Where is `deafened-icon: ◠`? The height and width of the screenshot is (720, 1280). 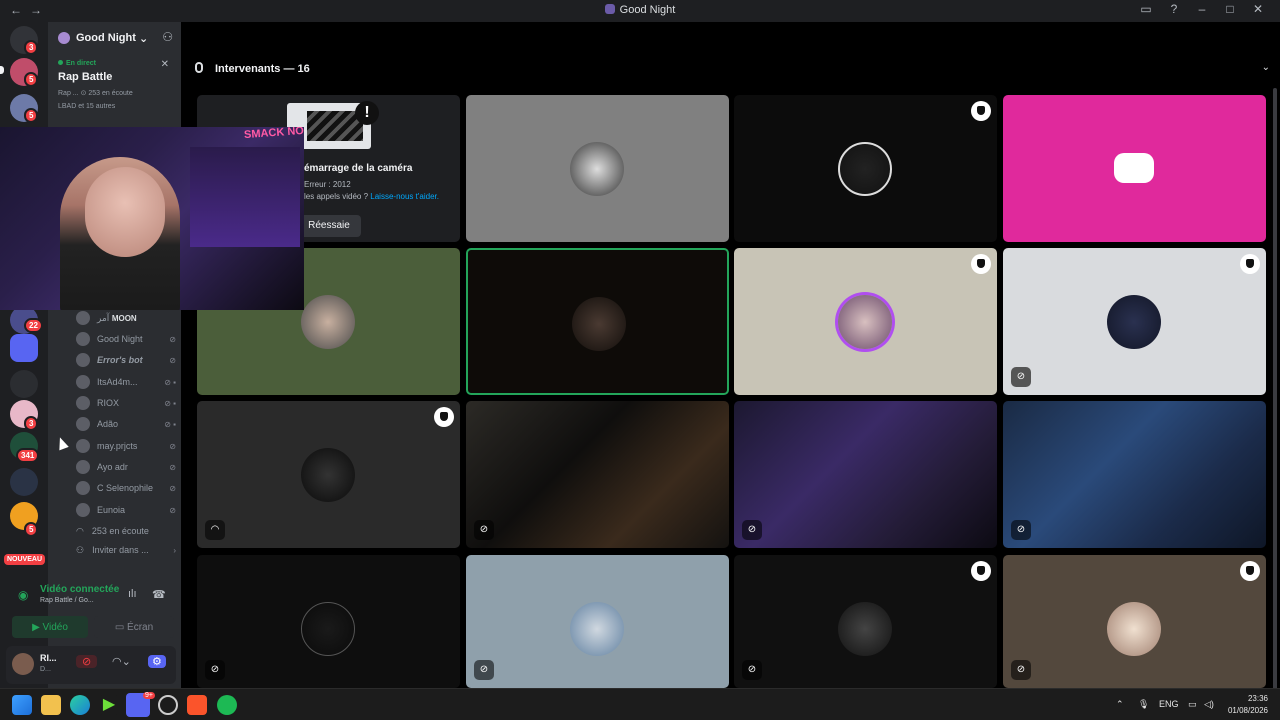
deafened-icon: ◠ is located at coordinates (215, 530).